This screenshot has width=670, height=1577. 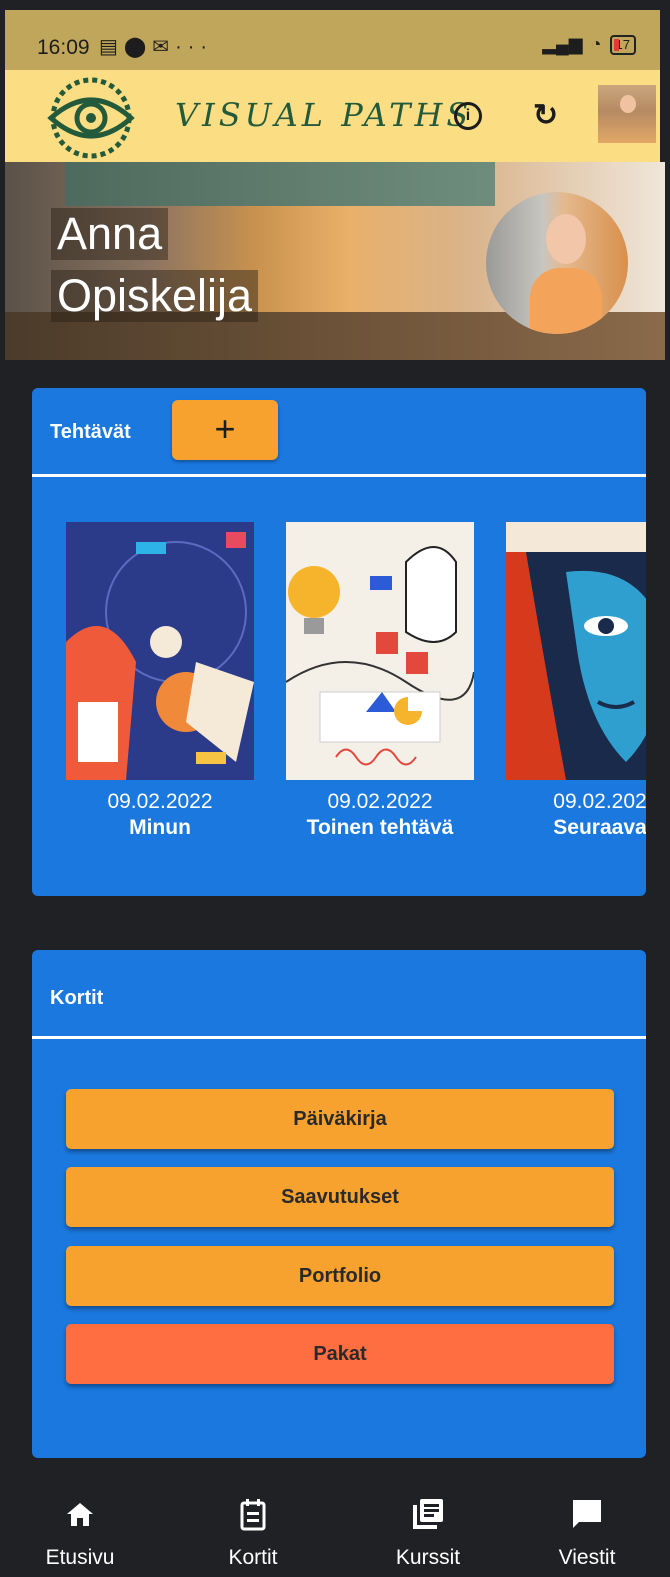 What do you see at coordinates (332, 40) in the screenshot?
I see `status-bar: 16:09 ▤⬤✉··· ▂▄▆ ◔ 17` at bounding box center [332, 40].